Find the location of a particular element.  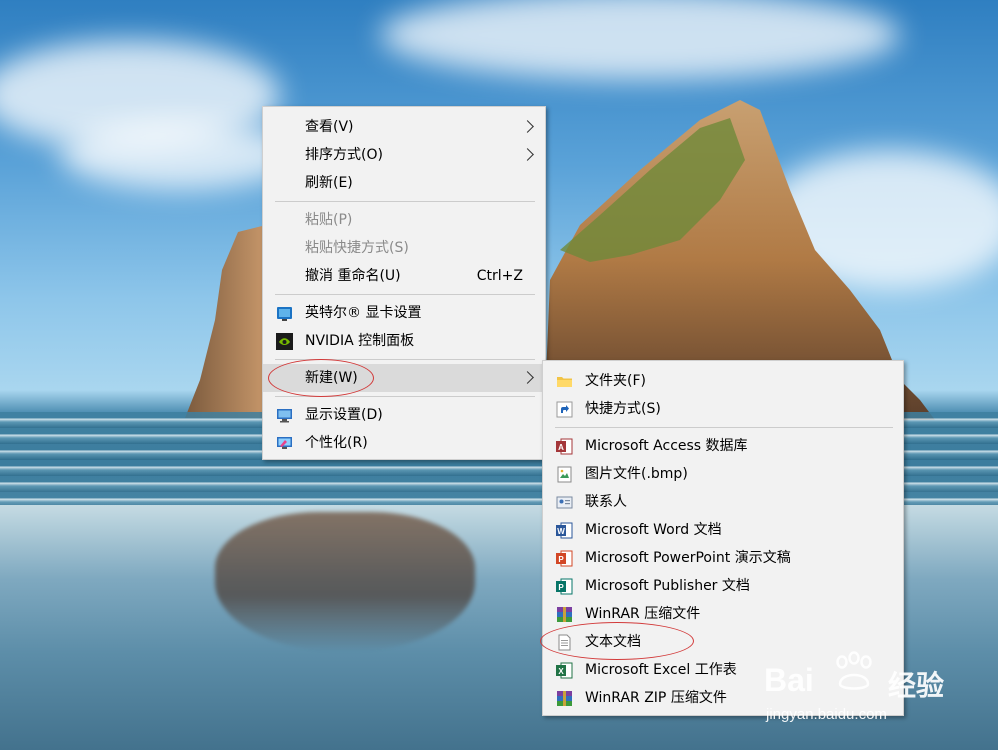

menu-item-display-settings: 显示设置(D) is located at coordinates (404, 415).